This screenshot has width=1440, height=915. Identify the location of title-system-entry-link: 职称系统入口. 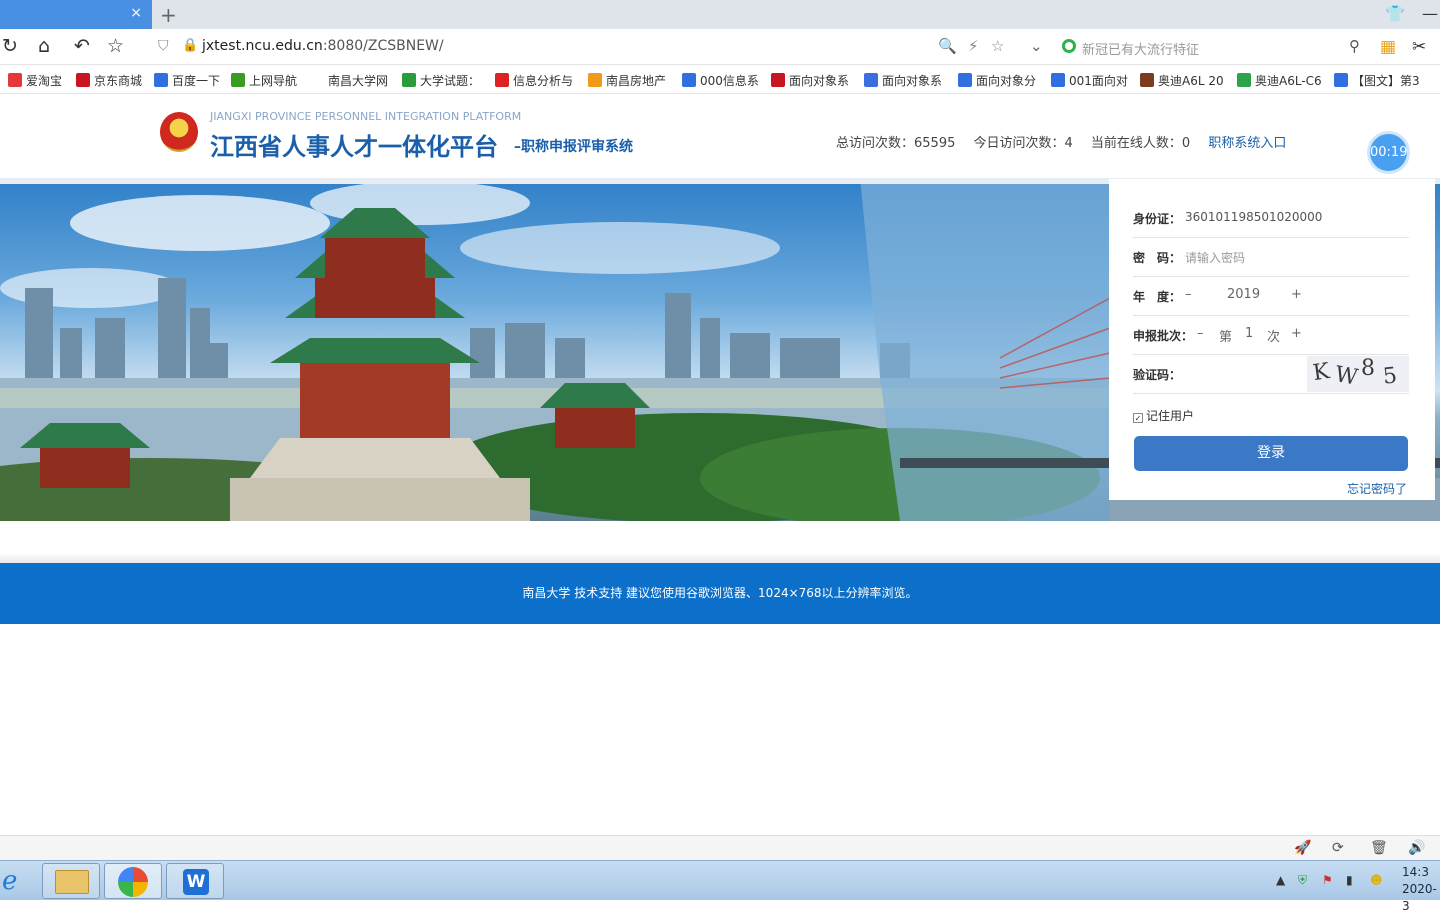
(1247, 143).